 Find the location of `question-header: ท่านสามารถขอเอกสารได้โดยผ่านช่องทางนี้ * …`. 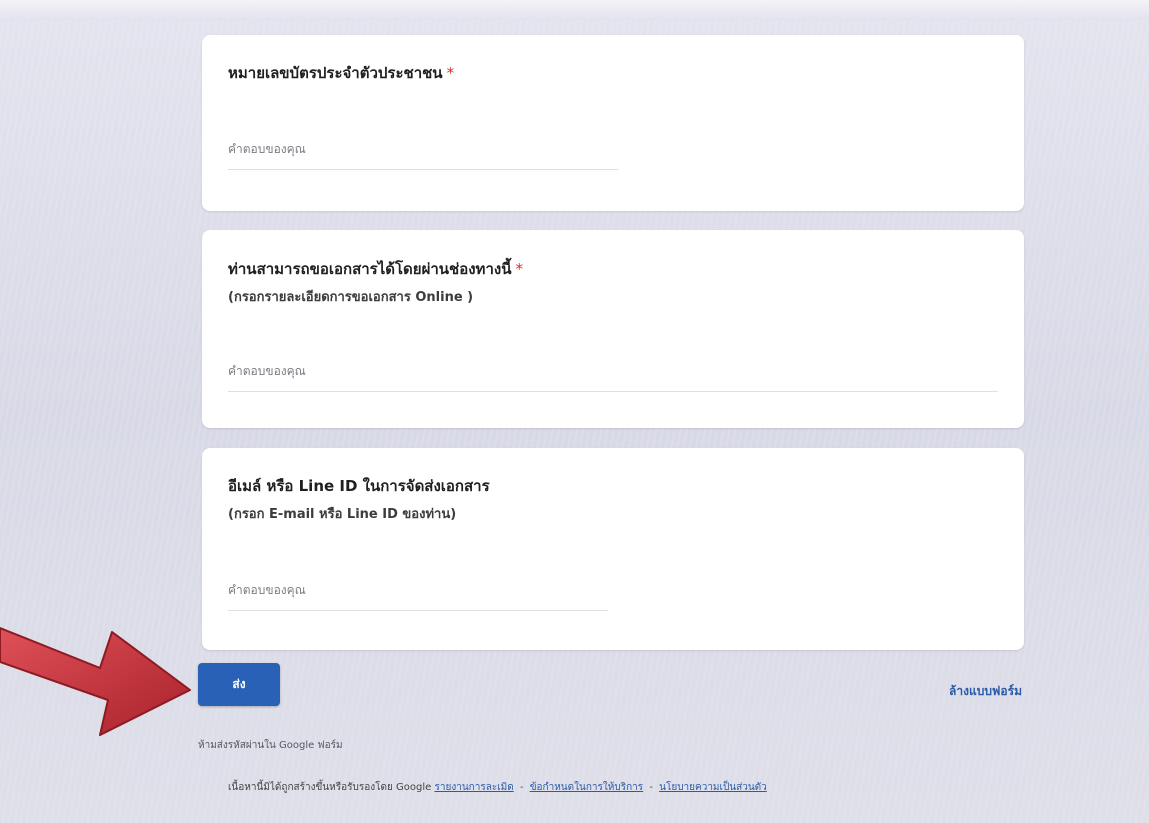

question-header: ท่านสามารถขอเอกสารได้โดยผ่านช่องทางนี้ * … is located at coordinates (613, 269).